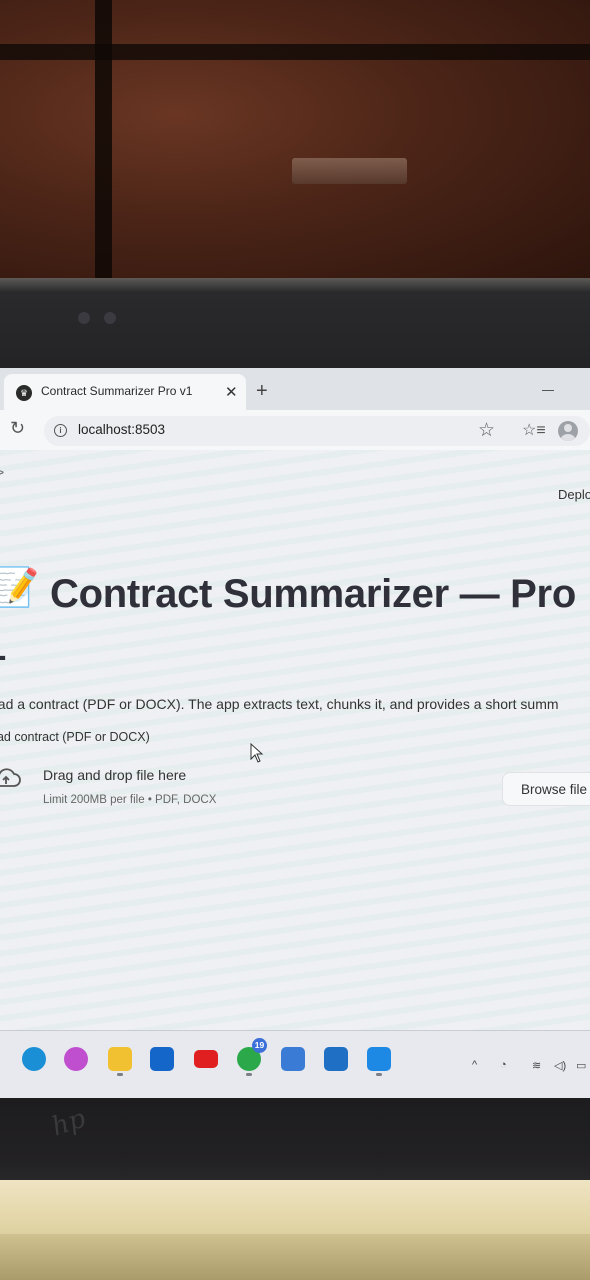 This screenshot has width=590, height=1280. I want to click on remote-app-icon, so click(293, 1059).